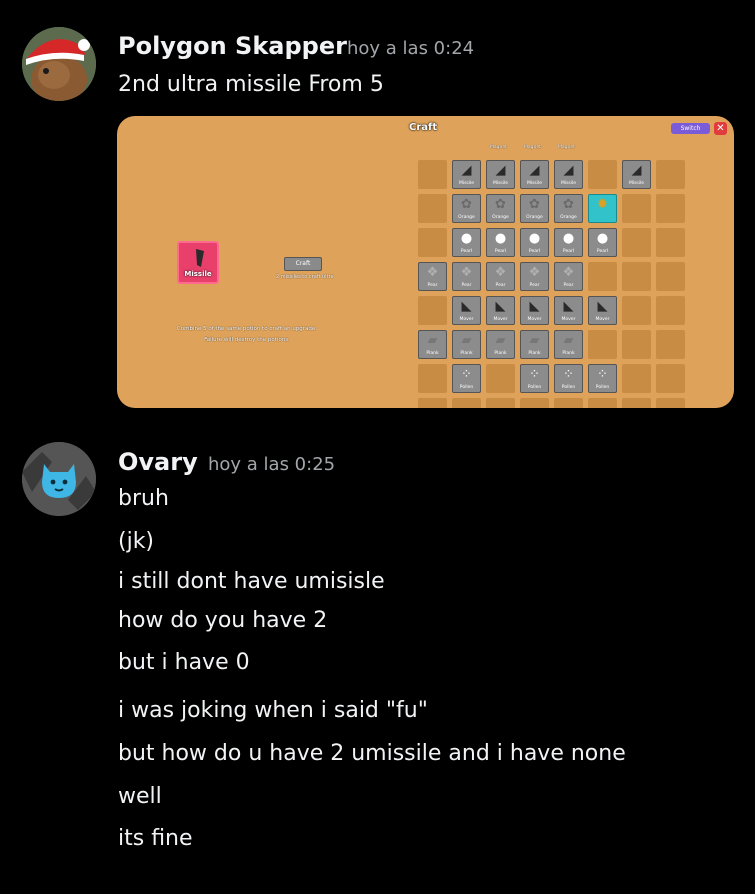 The height and width of the screenshot is (894, 755). I want to click on message-text: how do you have 2, so click(223, 620).